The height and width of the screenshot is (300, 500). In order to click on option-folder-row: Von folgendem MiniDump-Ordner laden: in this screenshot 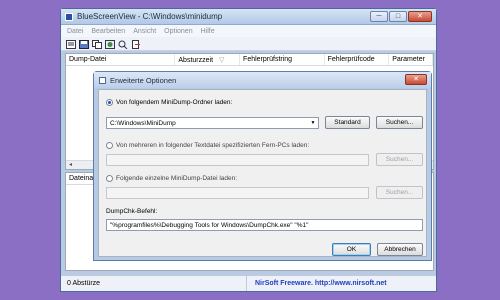, I will do `click(169, 102)`.